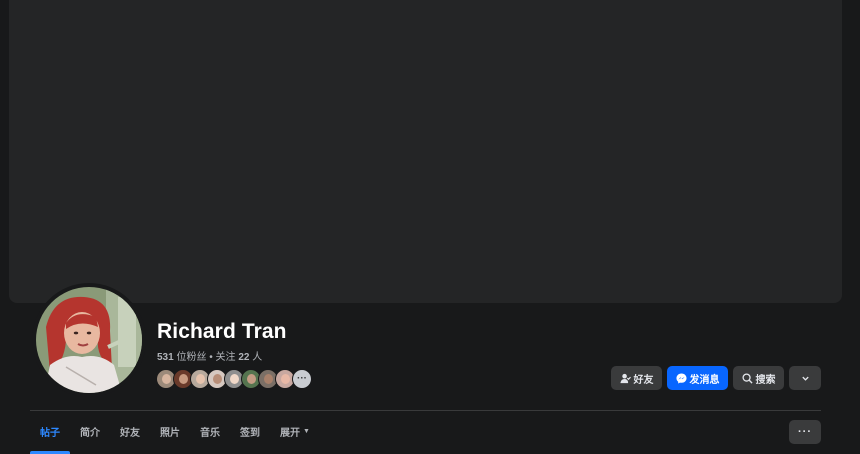 The height and width of the screenshot is (454, 860). I want to click on tab-posts-label: 帖子, so click(50, 433).